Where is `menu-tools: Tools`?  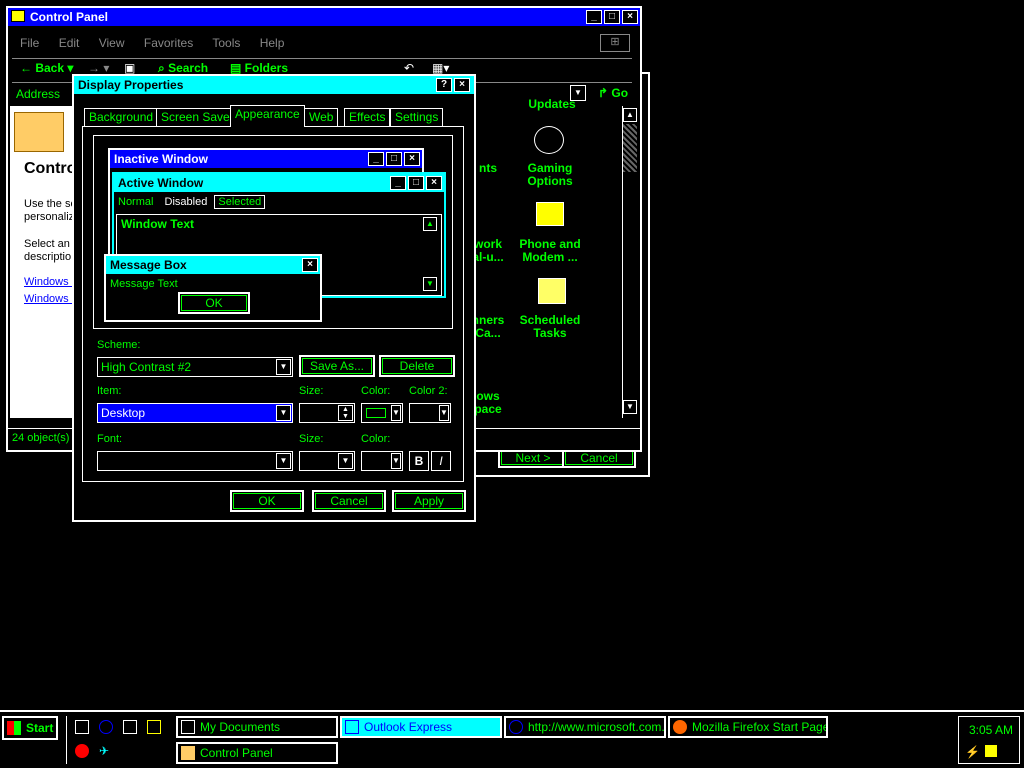 menu-tools: Tools is located at coordinates (226, 43).